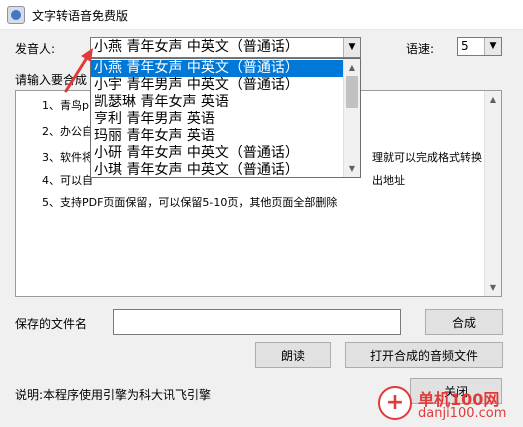 The width and height of the screenshot is (523, 427). Describe the element at coordinates (51, 324) in the screenshot. I see `save-filename-label: 保存的文件名` at that location.